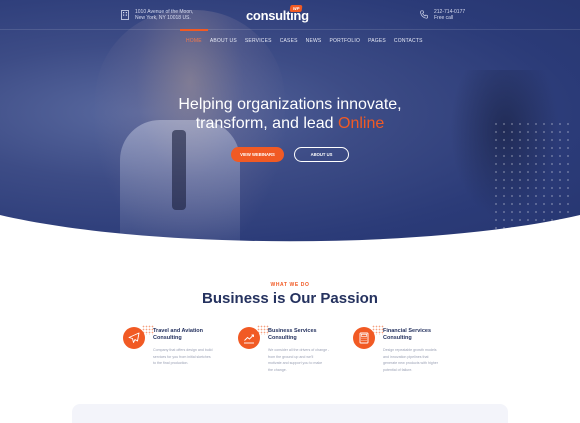  What do you see at coordinates (290, 298) in the screenshot?
I see `section-title: Business is Our Passion` at bounding box center [290, 298].